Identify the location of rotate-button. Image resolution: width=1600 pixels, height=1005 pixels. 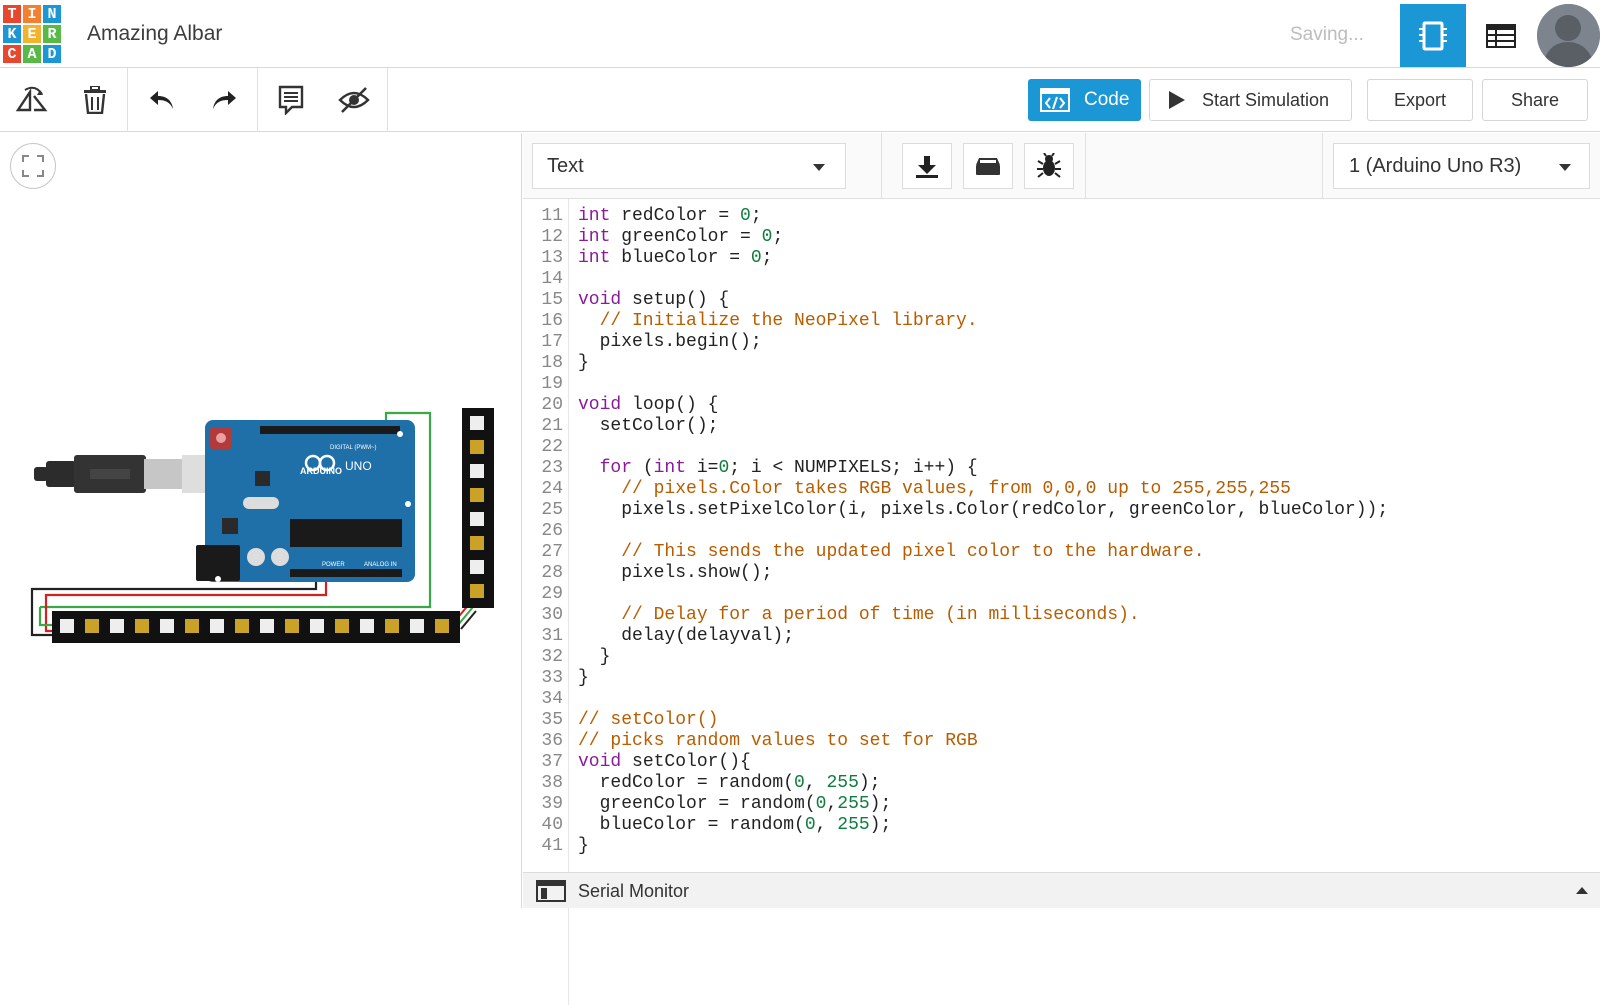
(32, 100).